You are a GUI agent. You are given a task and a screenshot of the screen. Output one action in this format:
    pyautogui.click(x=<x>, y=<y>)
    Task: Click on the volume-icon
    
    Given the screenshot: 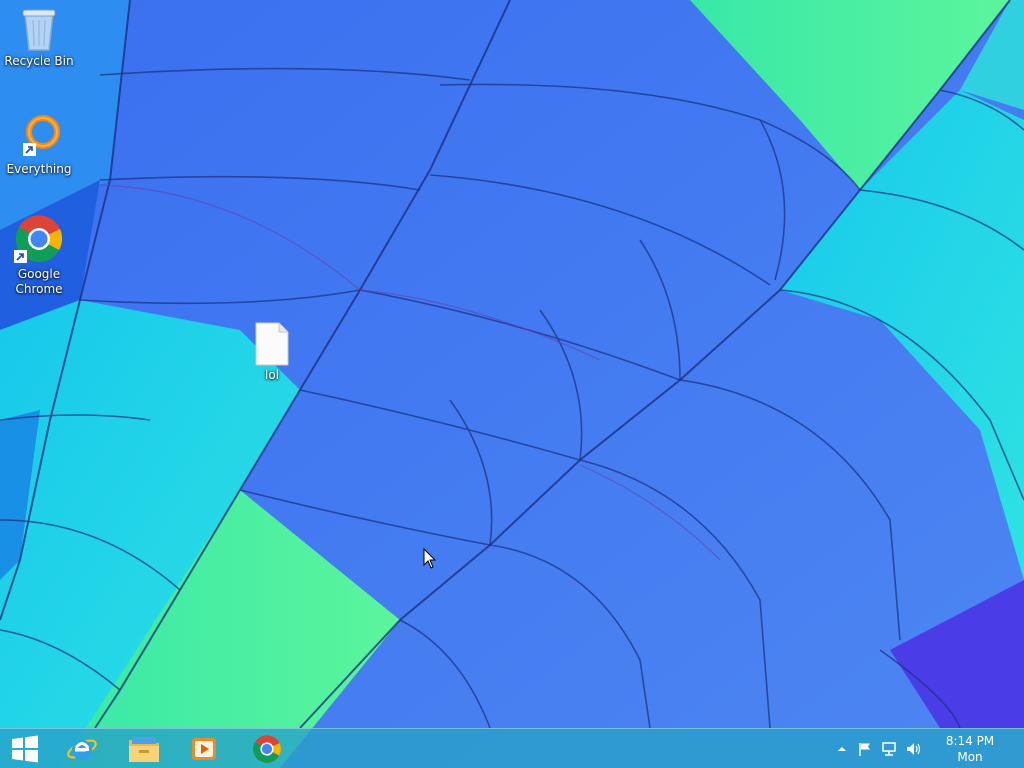 What is the action you would take?
    pyautogui.click(x=913, y=749)
    